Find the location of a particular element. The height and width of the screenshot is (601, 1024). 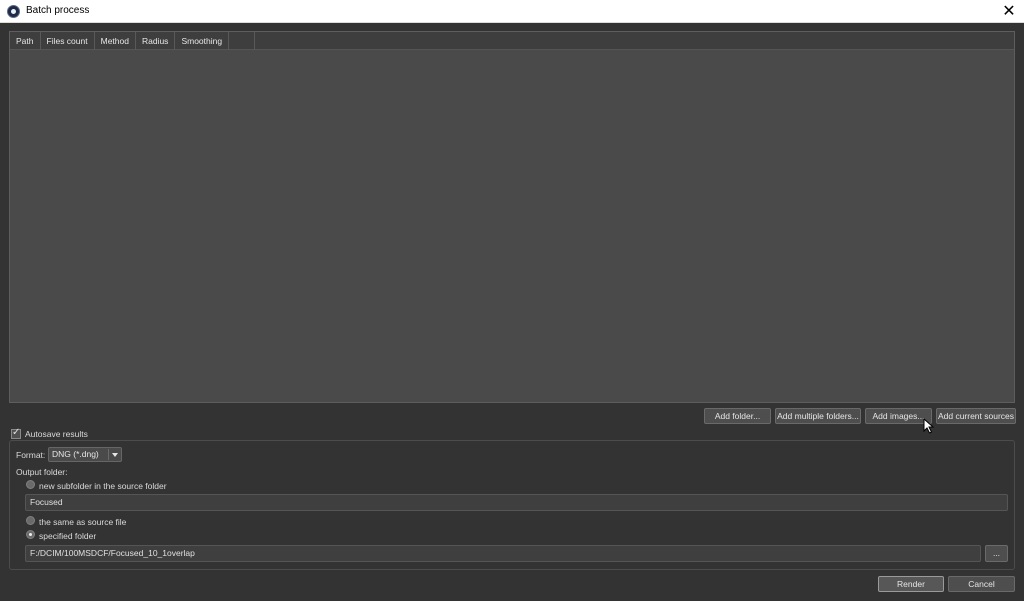

radio-same-as-source-label: the same as source file is located at coordinates (83, 522).